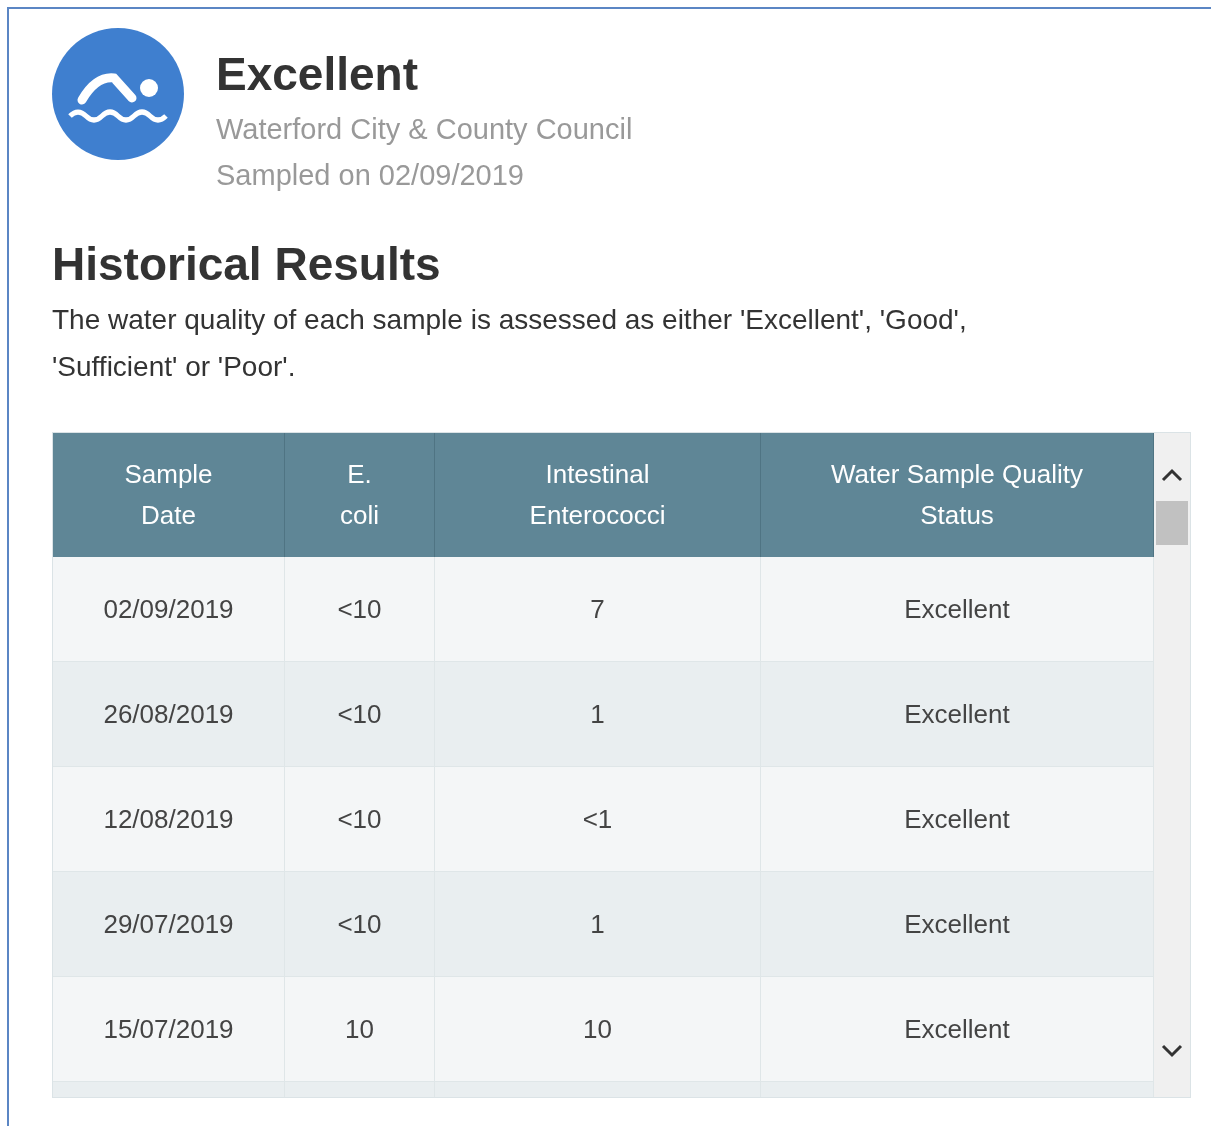 This screenshot has width=1211, height=1126. What do you see at coordinates (246, 264) in the screenshot?
I see `section-heading: Historical Results` at bounding box center [246, 264].